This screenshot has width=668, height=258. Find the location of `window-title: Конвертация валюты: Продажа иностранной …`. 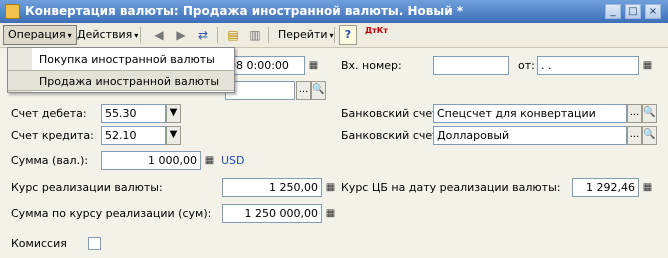

window-title: Конвертация валюты: Продажа иностранной … is located at coordinates (244, 11).